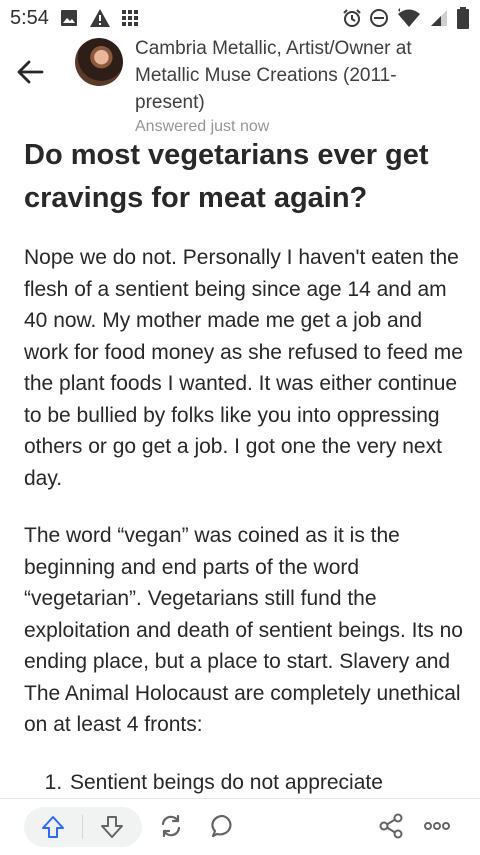 The height and width of the screenshot is (855, 480). What do you see at coordinates (439, 18) in the screenshot?
I see `signal-icon` at bounding box center [439, 18].